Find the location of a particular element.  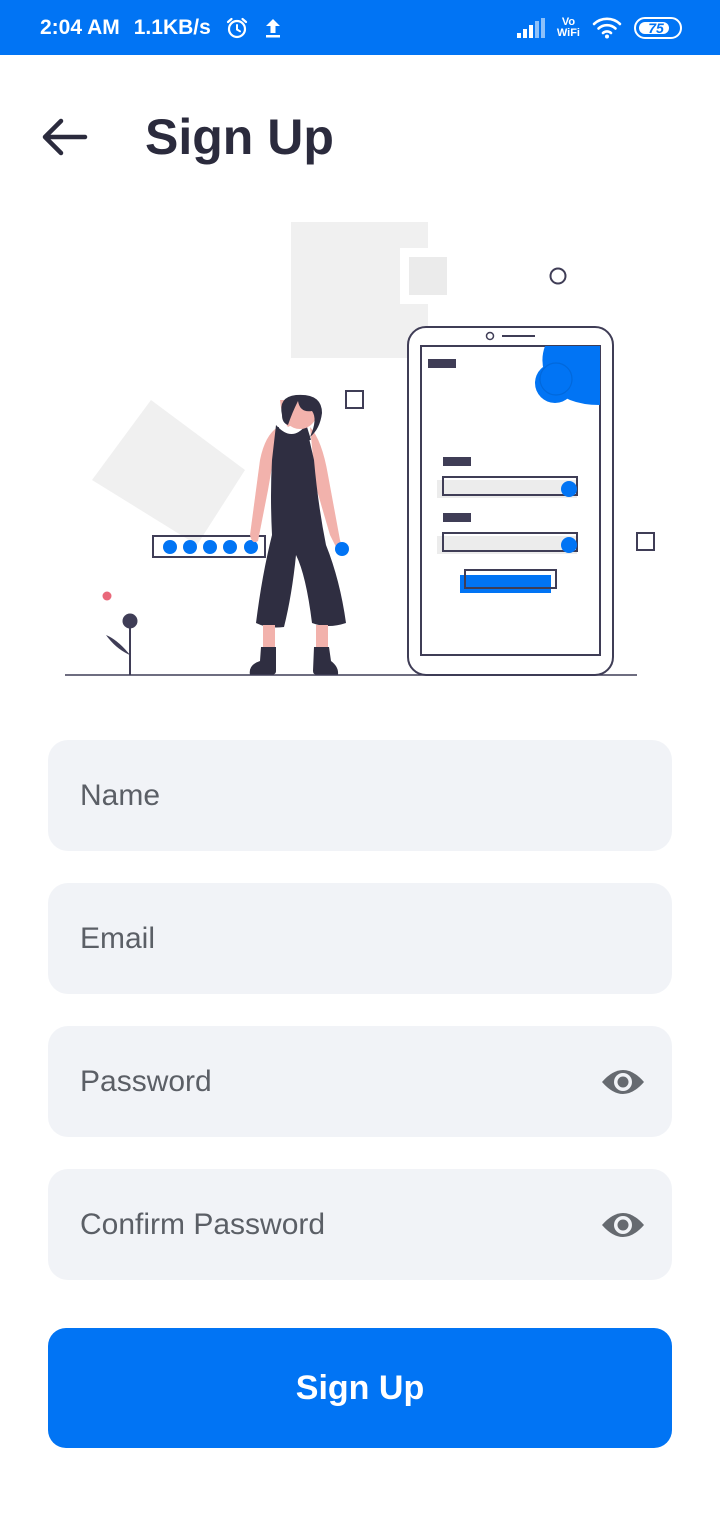

wifi-icon is located at coordinates (607, 28).